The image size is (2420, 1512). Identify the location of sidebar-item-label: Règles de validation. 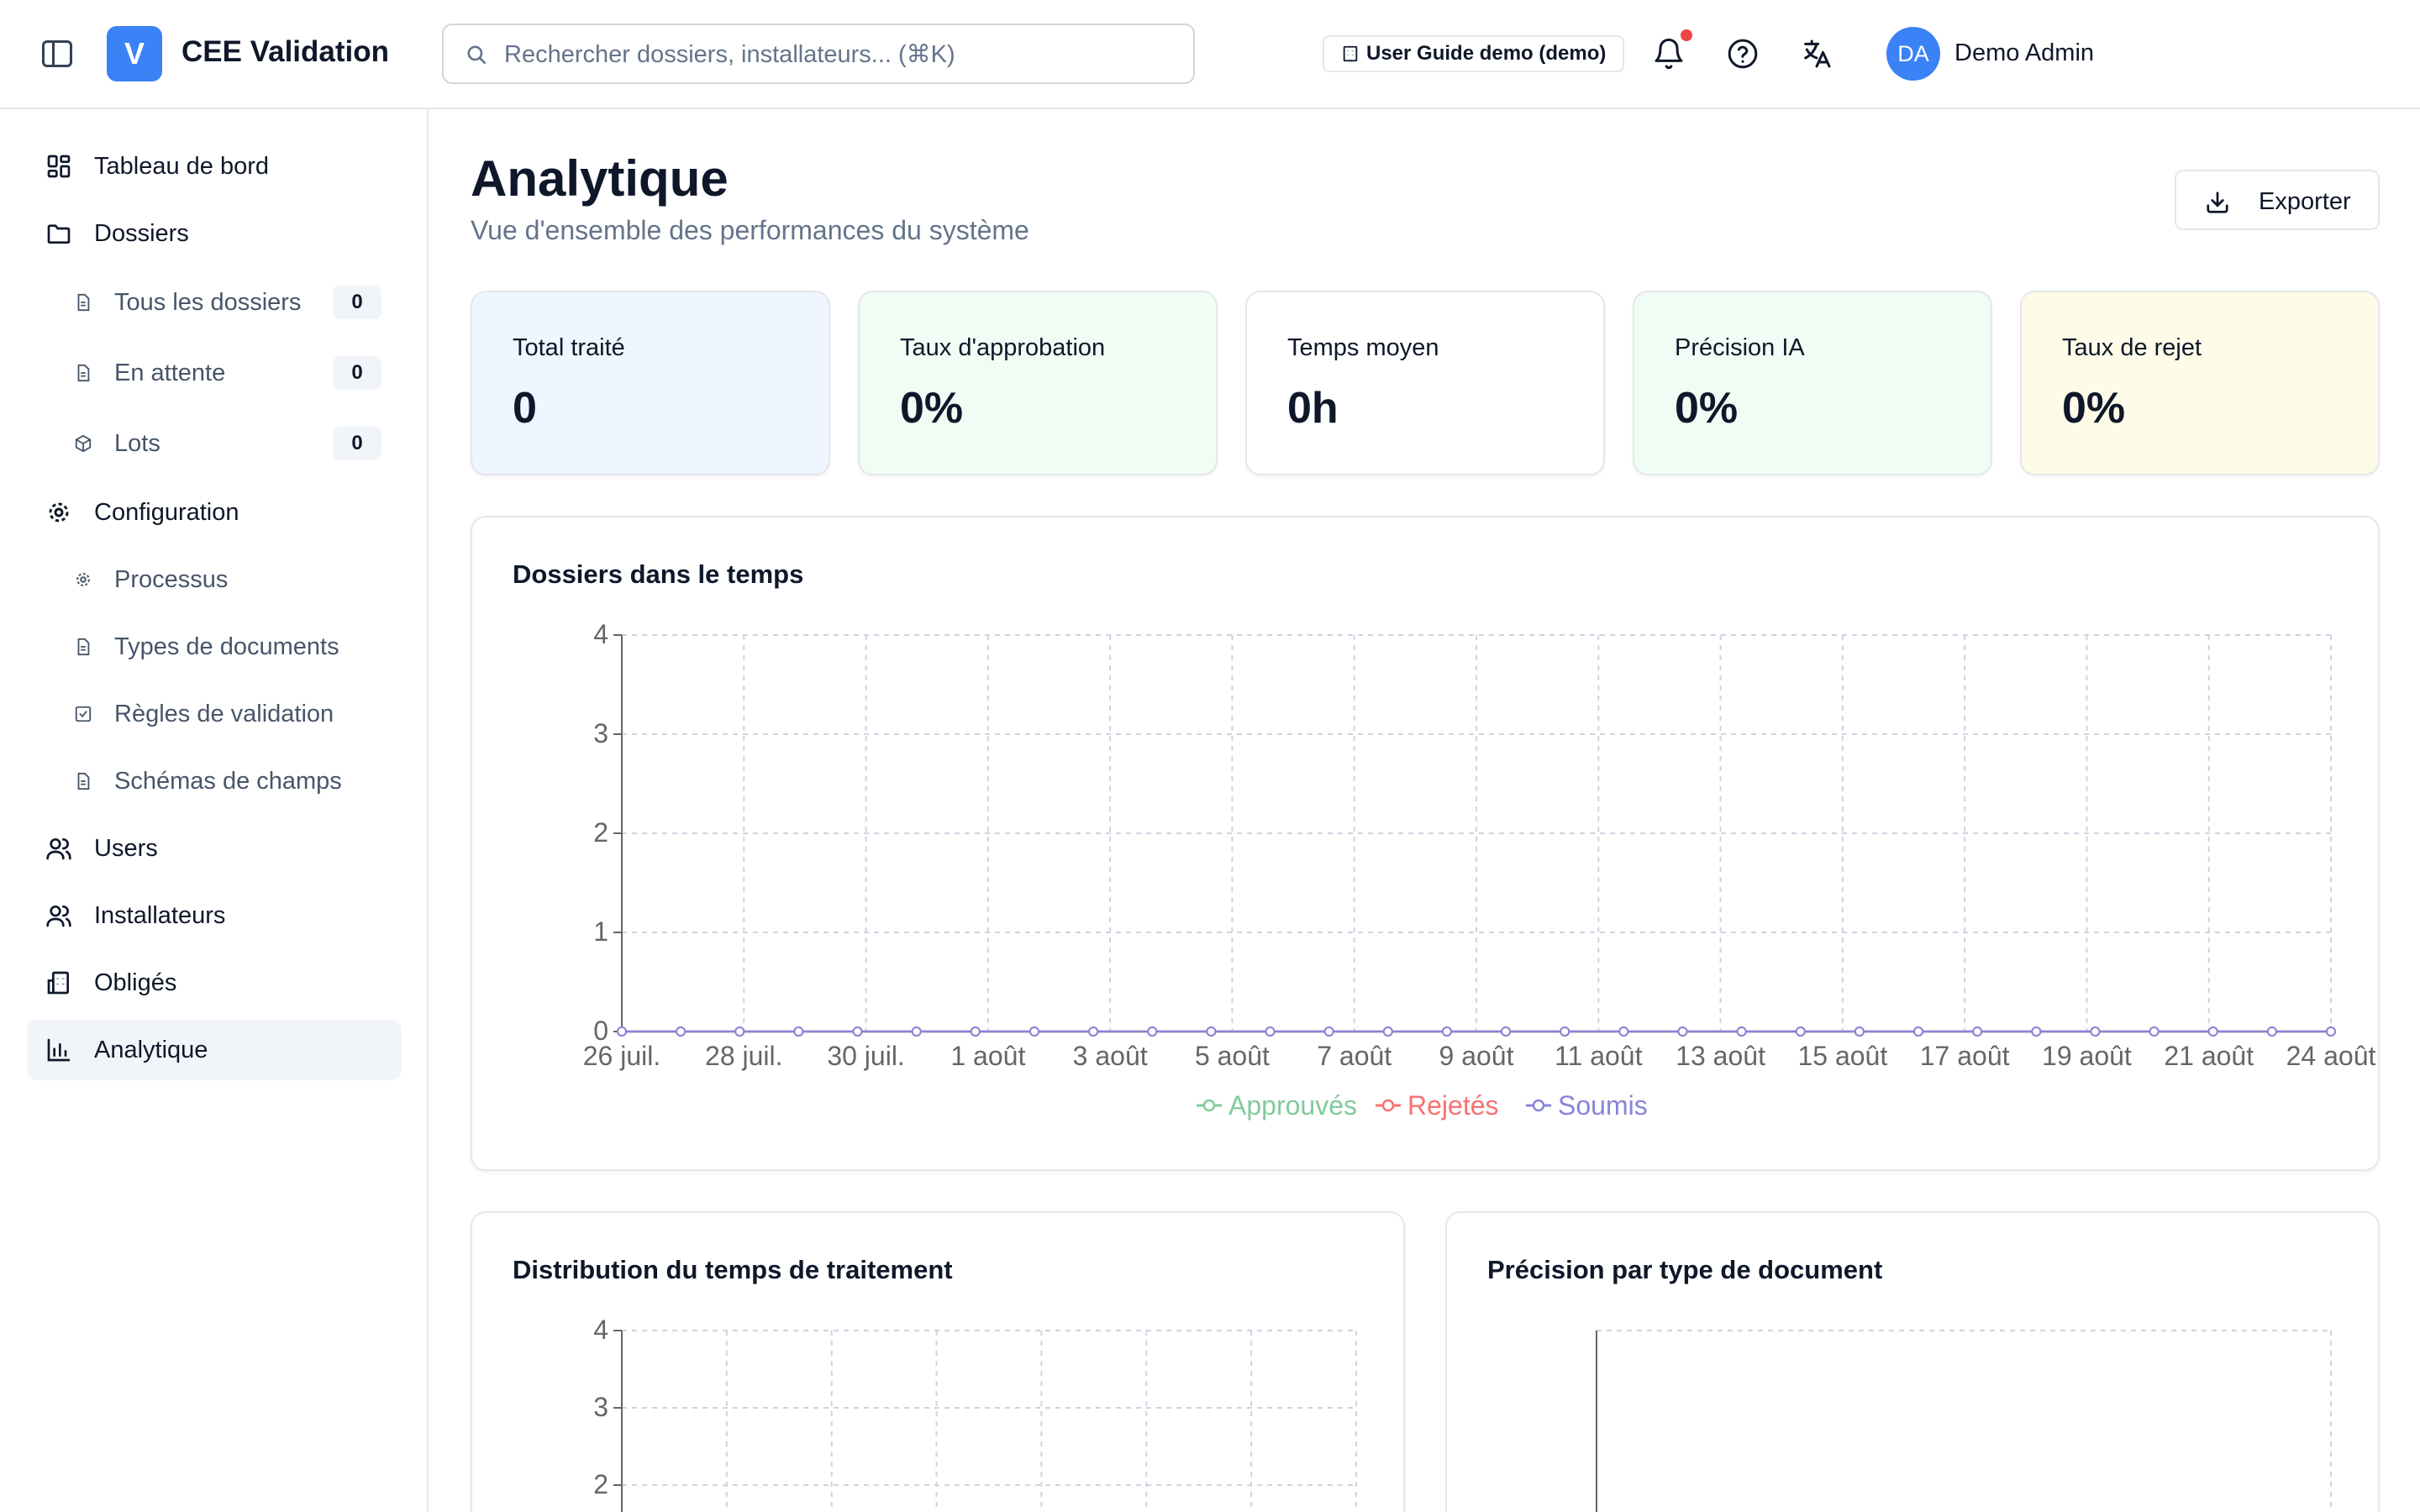
(224, 713).